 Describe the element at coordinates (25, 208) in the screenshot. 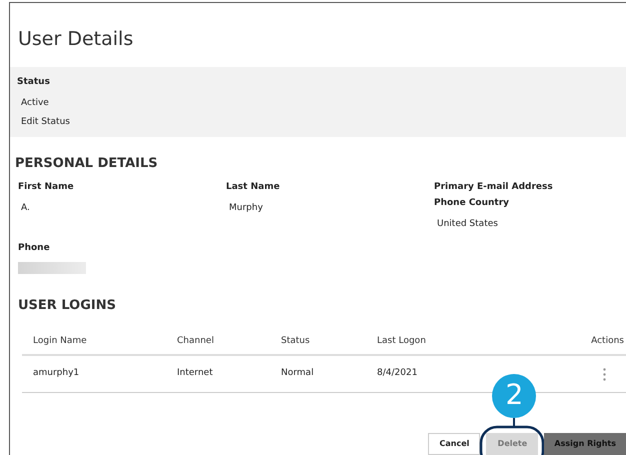

I see `field-value: A.` at that location.